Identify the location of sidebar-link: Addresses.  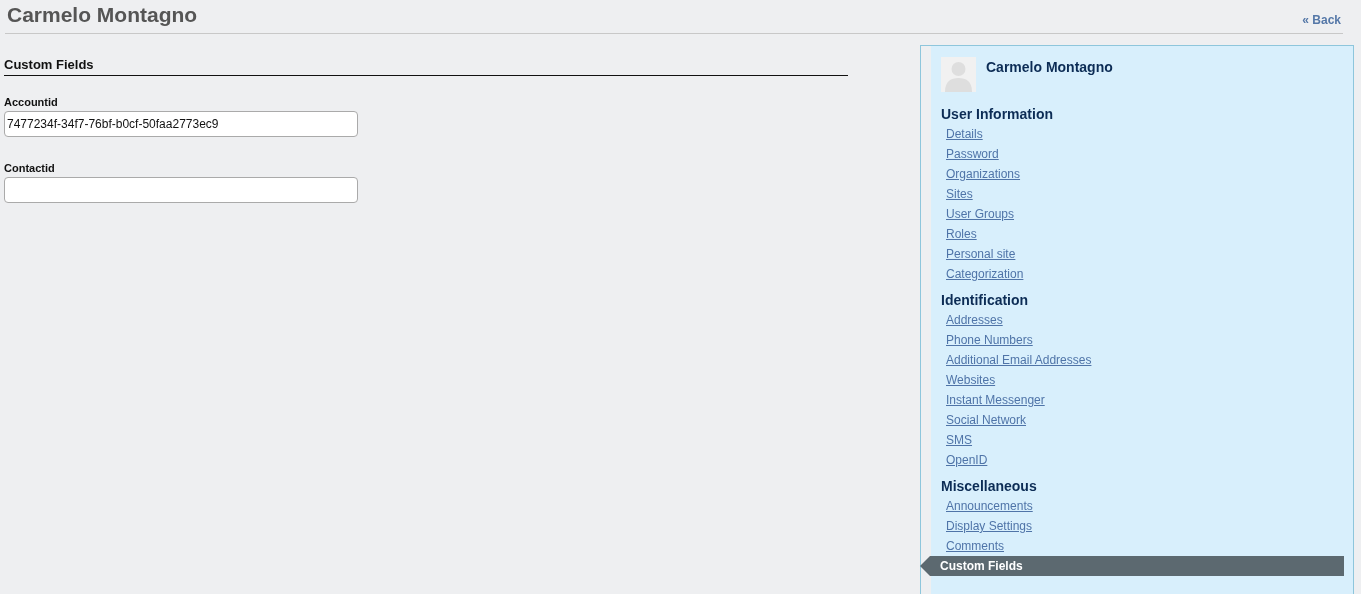
(974, 320).